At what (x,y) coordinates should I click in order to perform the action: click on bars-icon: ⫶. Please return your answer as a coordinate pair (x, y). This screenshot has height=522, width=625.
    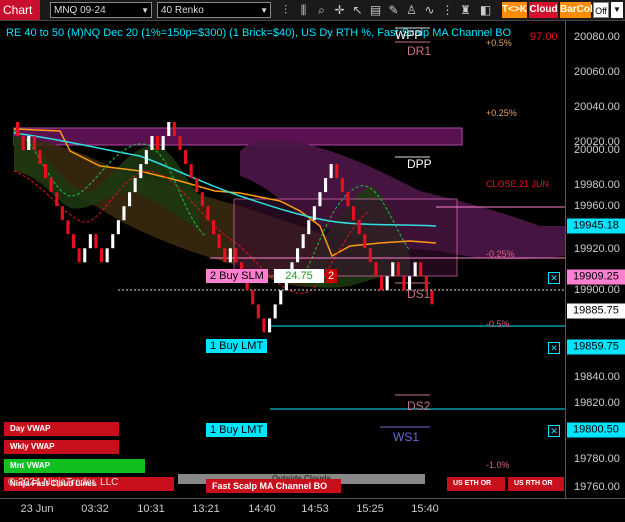
    Looking at the image, I should click on (285, 10).